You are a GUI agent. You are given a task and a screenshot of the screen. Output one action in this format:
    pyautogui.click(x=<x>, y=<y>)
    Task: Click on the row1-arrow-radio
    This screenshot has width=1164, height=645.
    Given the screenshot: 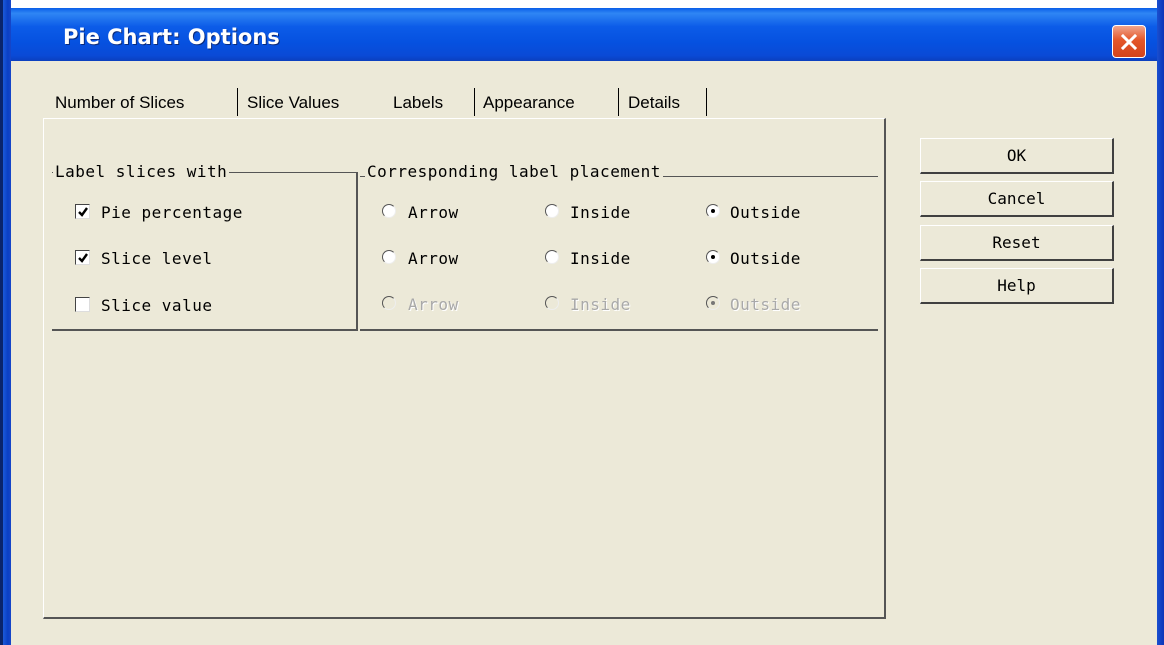 What is the action you would take?
    pyautogui.click(x=389, y=211)
    